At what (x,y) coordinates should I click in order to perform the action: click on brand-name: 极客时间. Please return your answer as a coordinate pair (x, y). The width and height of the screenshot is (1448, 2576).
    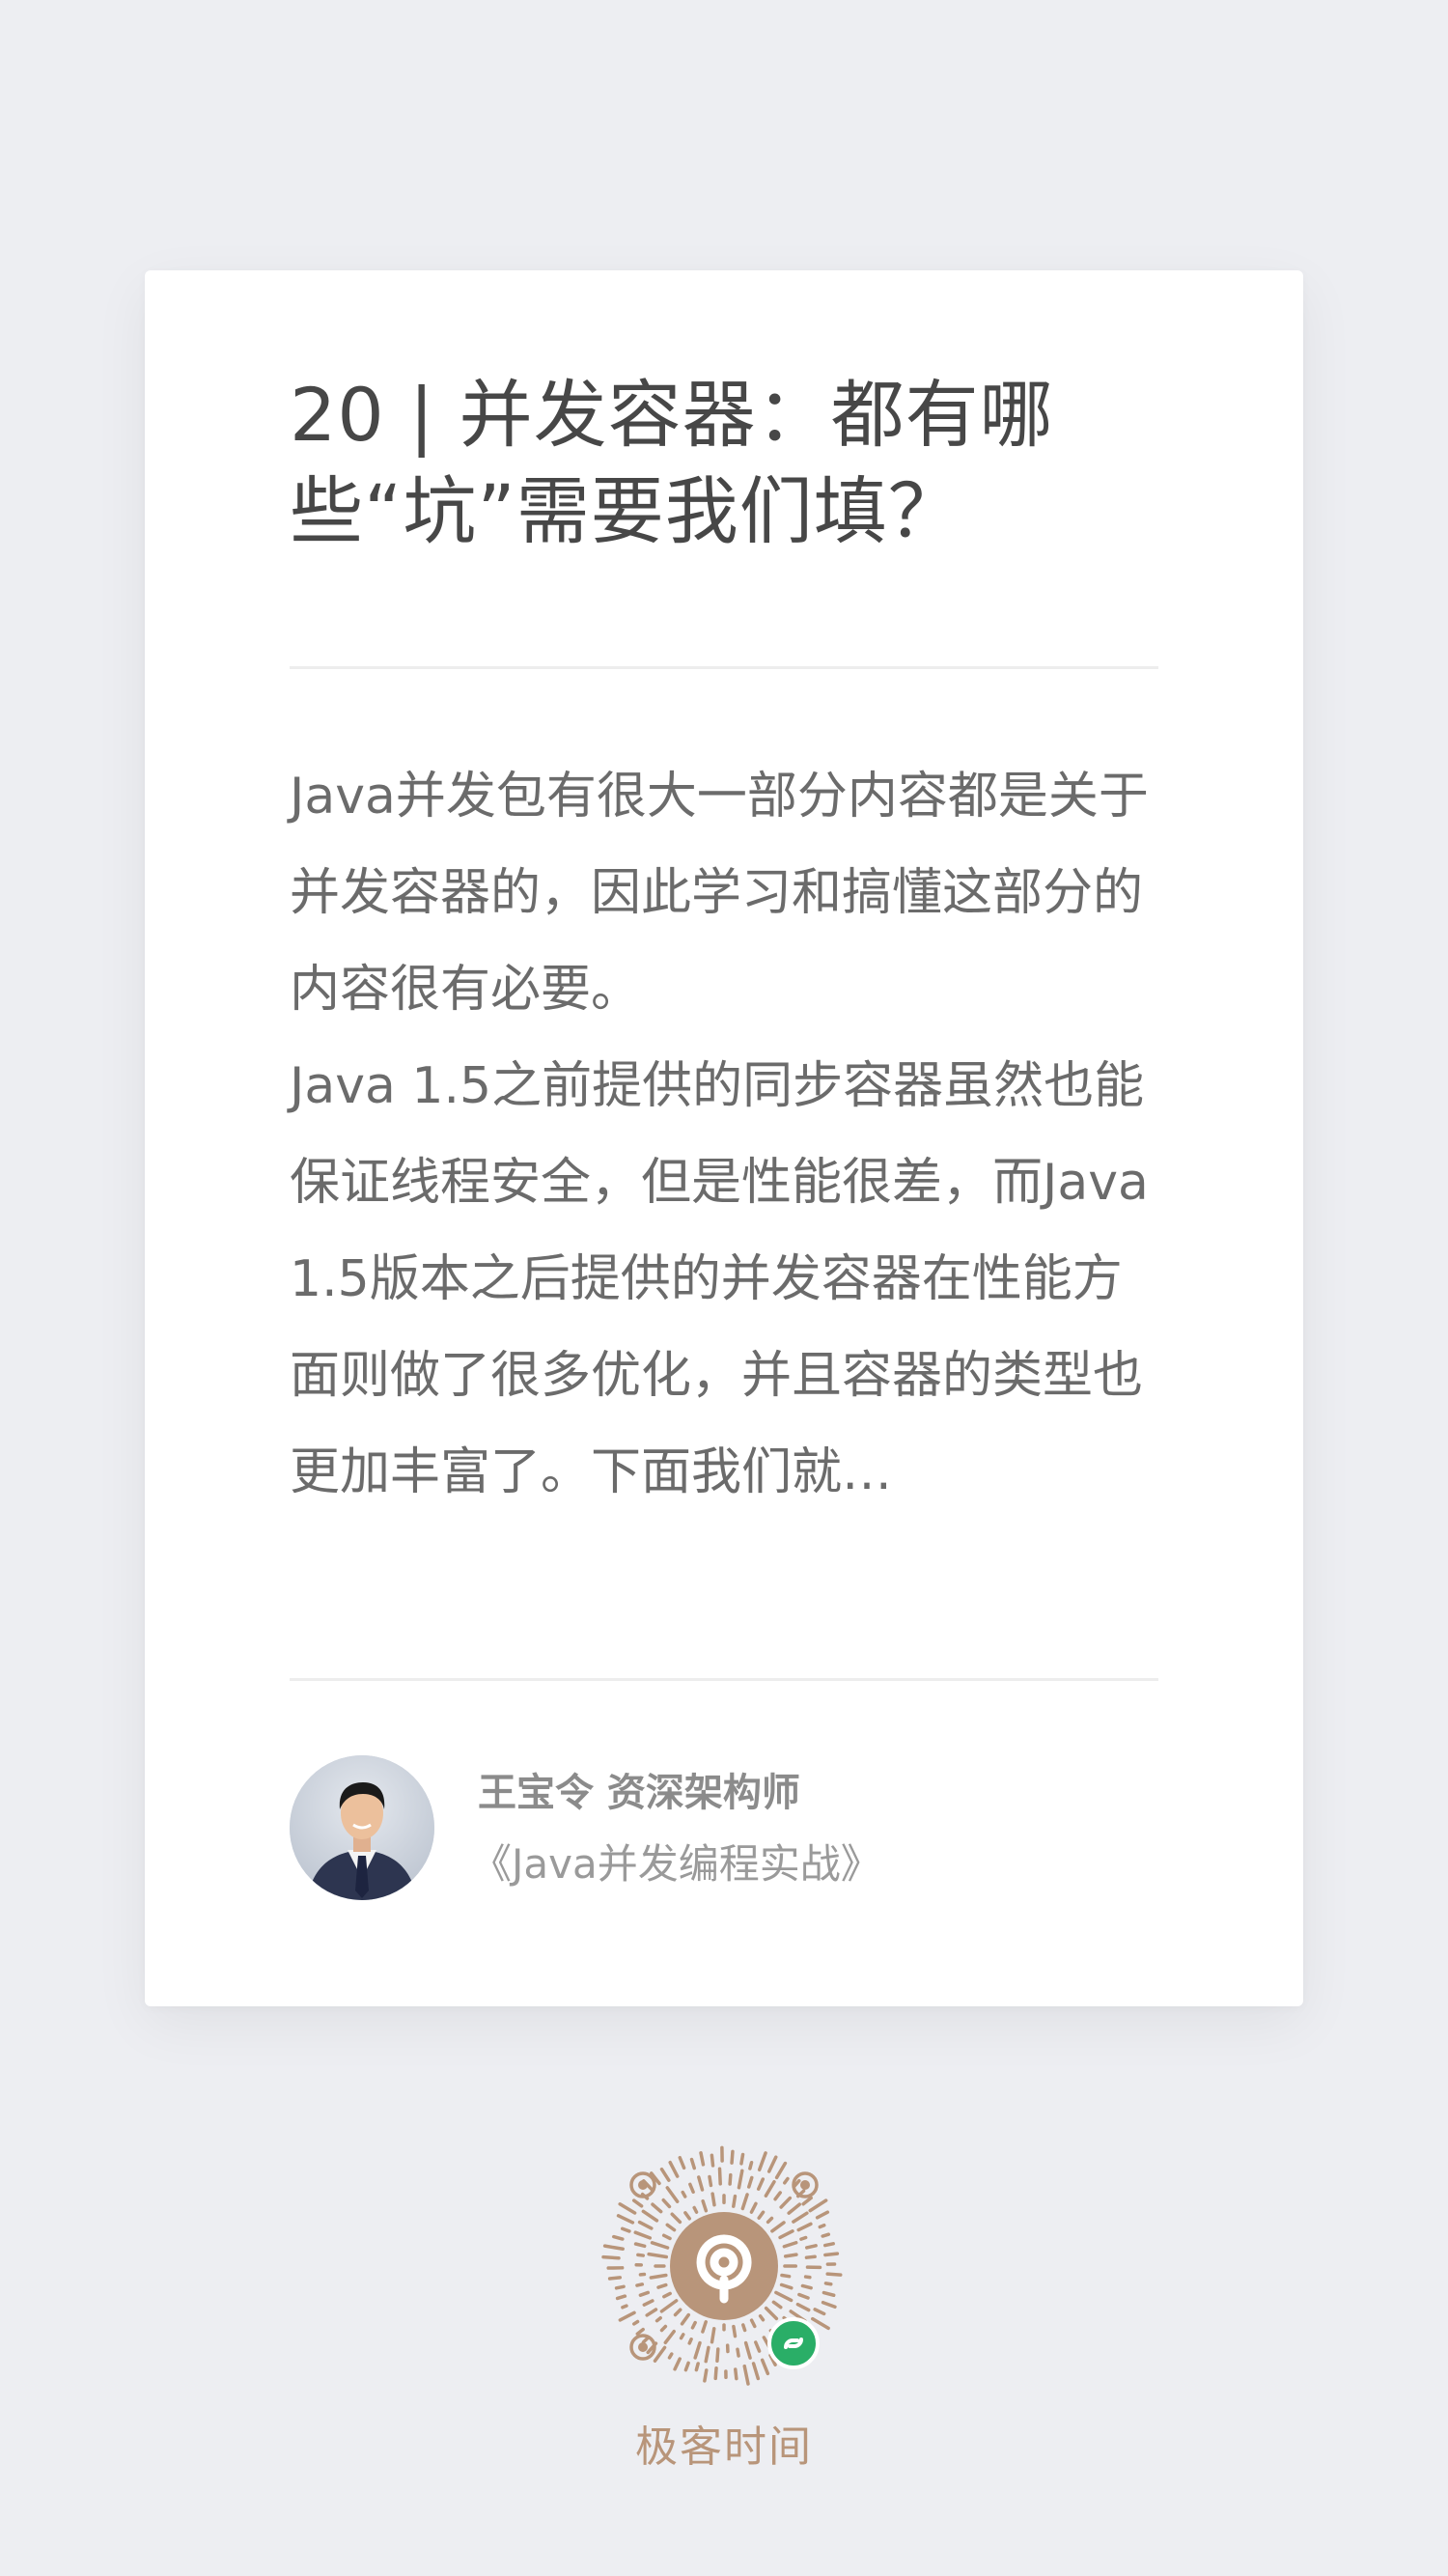
    Looking at the image, I should click on (724, 2447).